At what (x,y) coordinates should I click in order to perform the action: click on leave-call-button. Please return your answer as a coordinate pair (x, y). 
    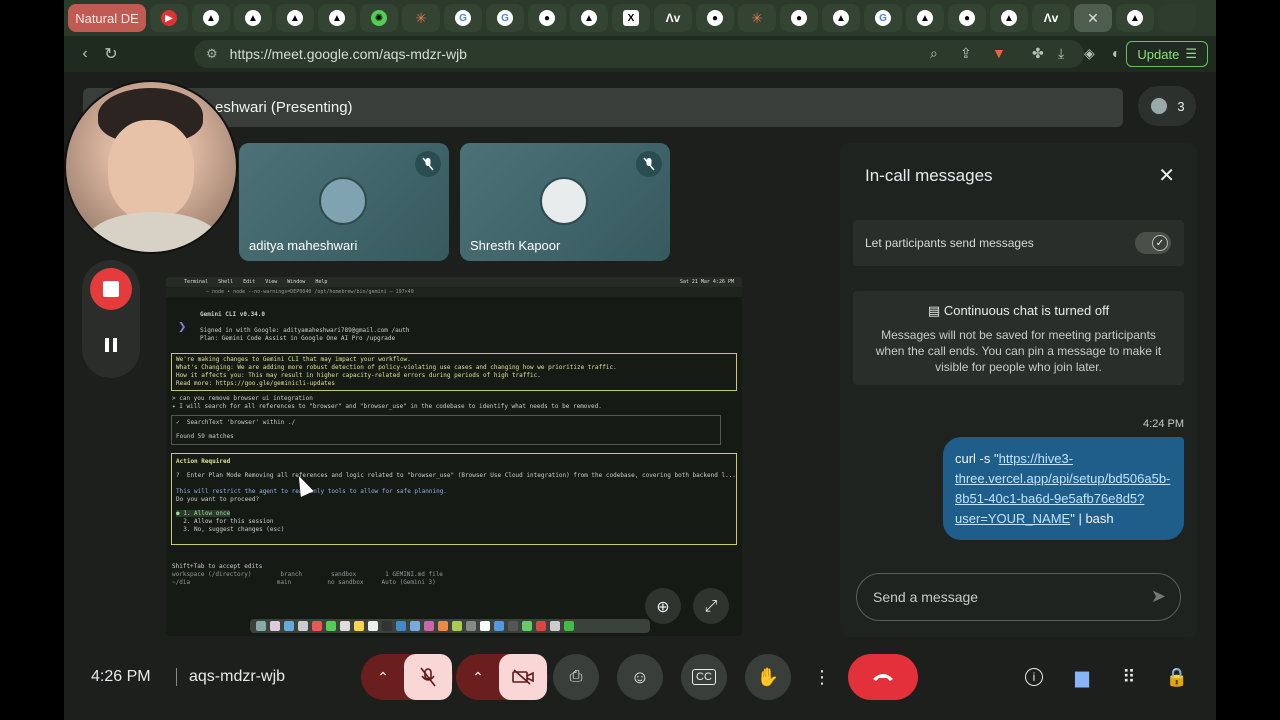
    Looking at the image, I should click on (883, 677).